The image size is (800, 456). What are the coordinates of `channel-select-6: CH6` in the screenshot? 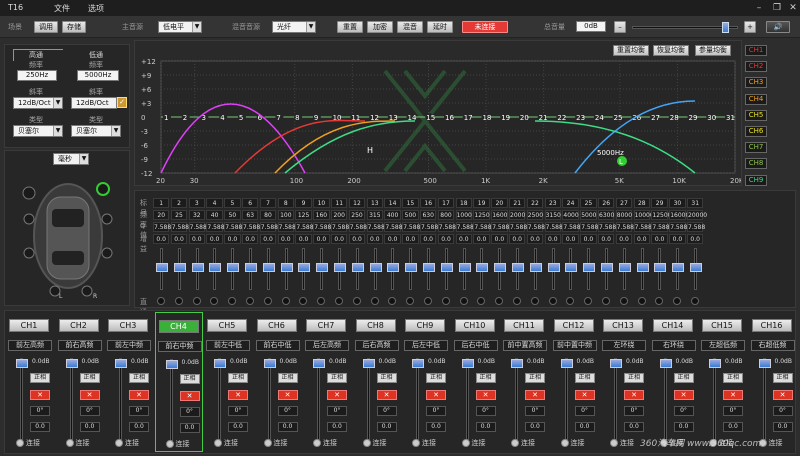 It's located at (756, 131).